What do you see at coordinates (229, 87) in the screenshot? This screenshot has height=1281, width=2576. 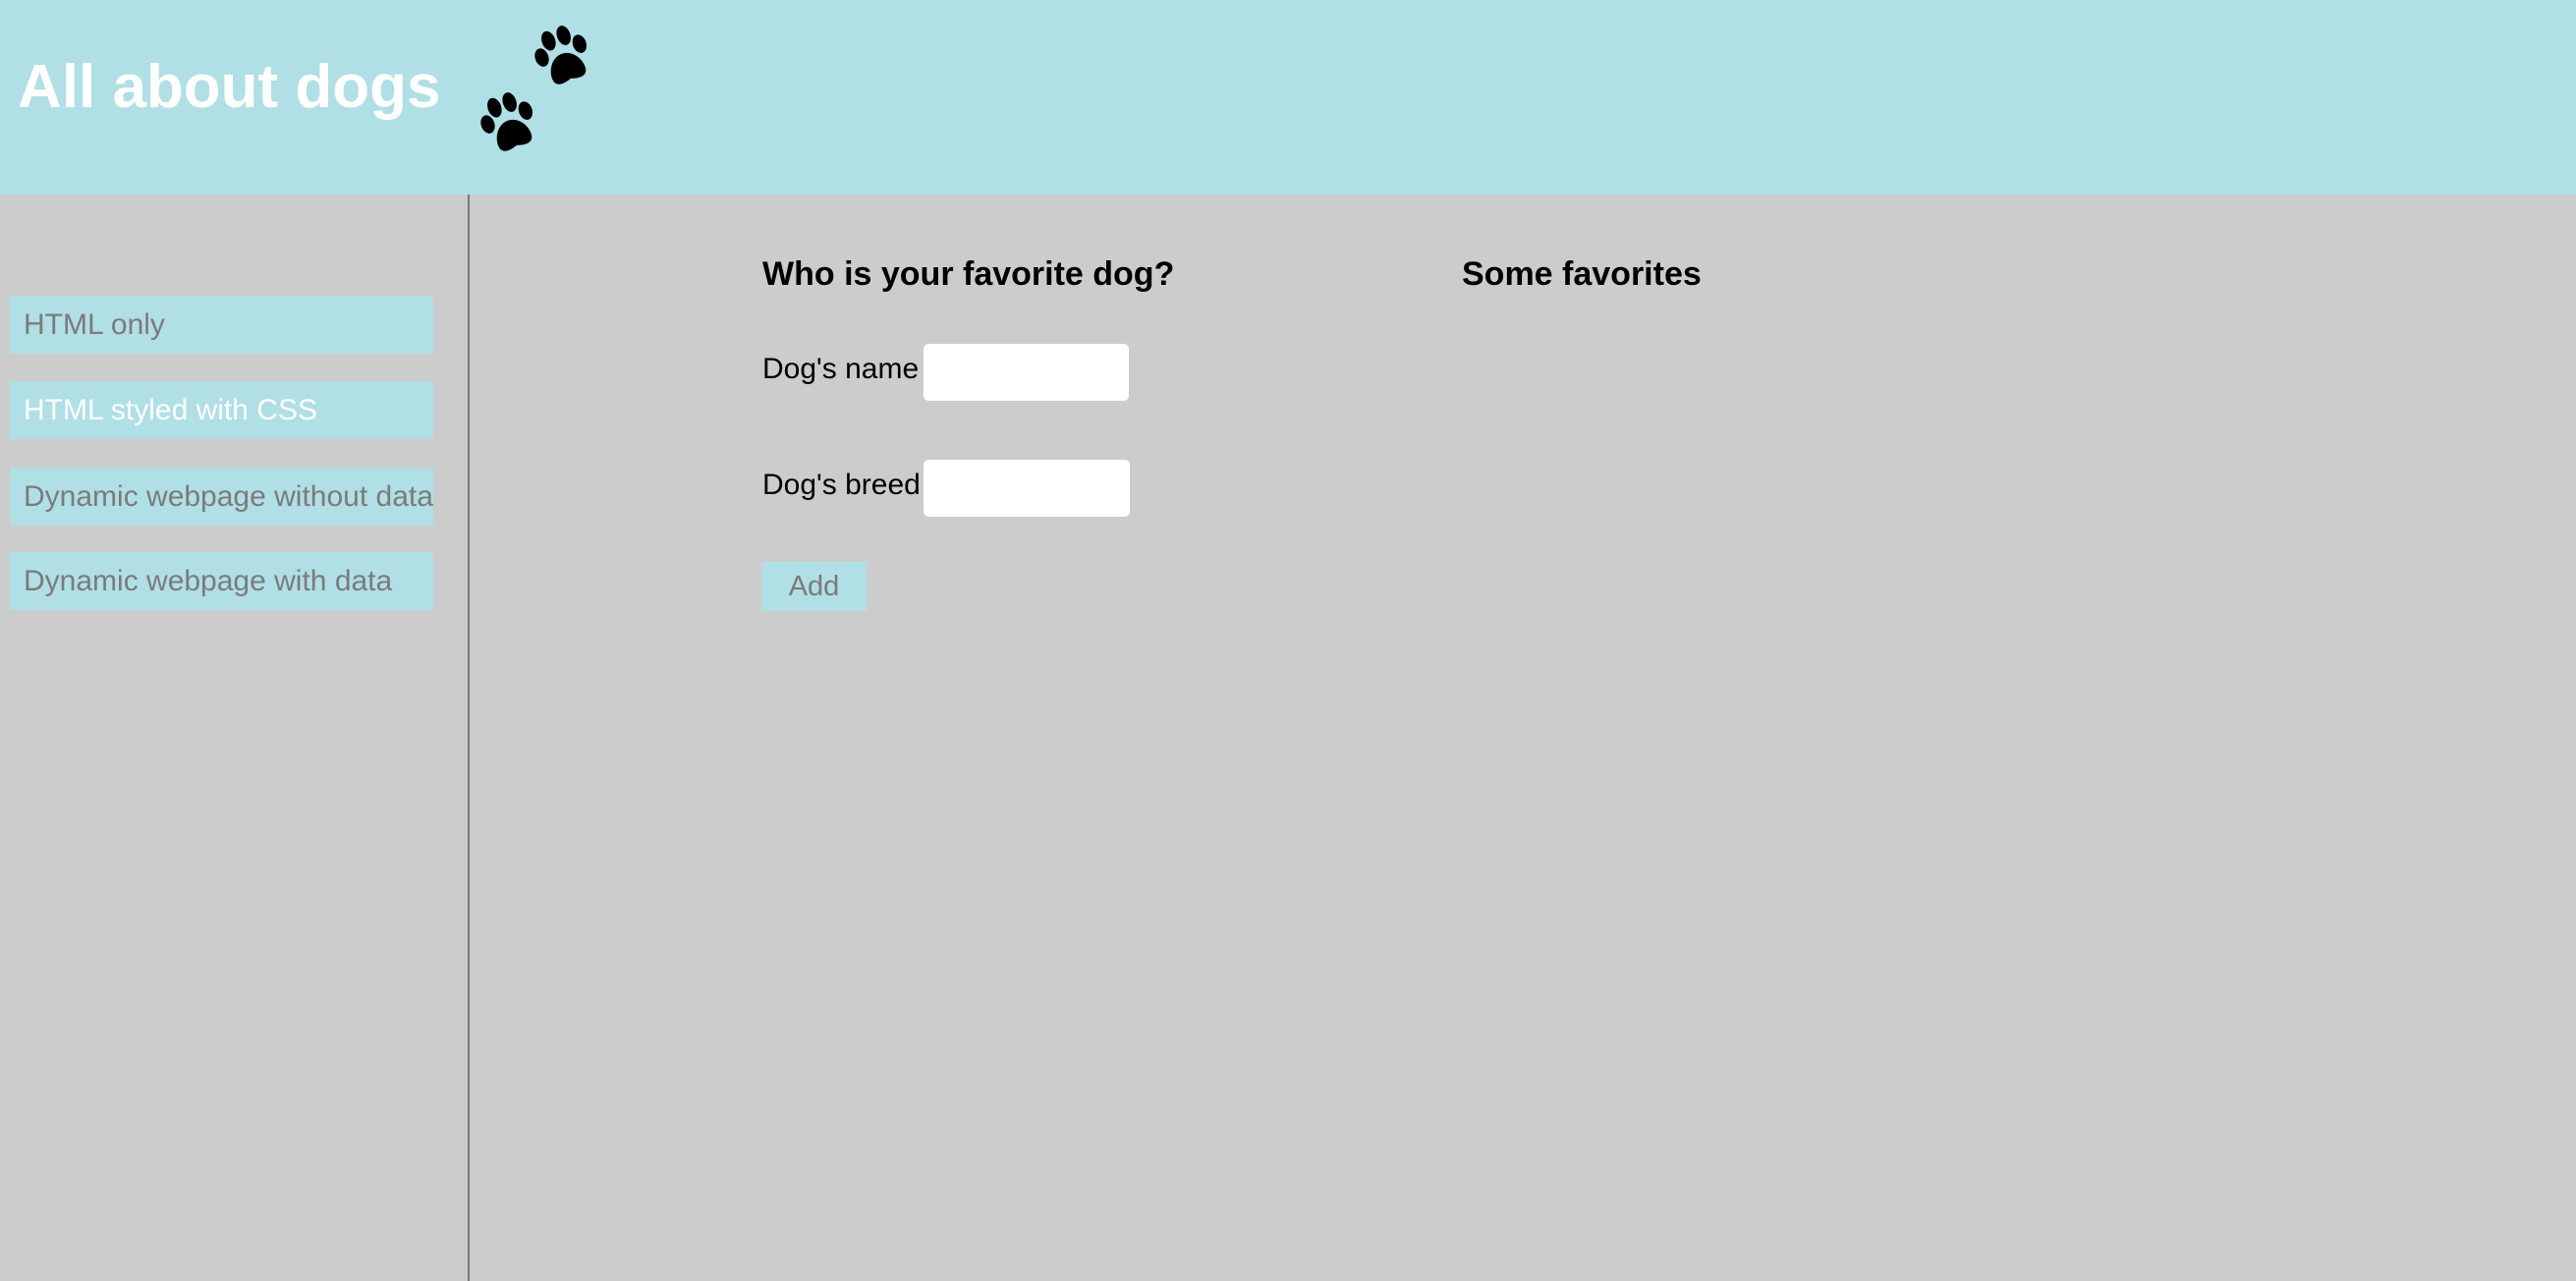 I see `site-title: All about dogs` at bounding box center [229, 87].